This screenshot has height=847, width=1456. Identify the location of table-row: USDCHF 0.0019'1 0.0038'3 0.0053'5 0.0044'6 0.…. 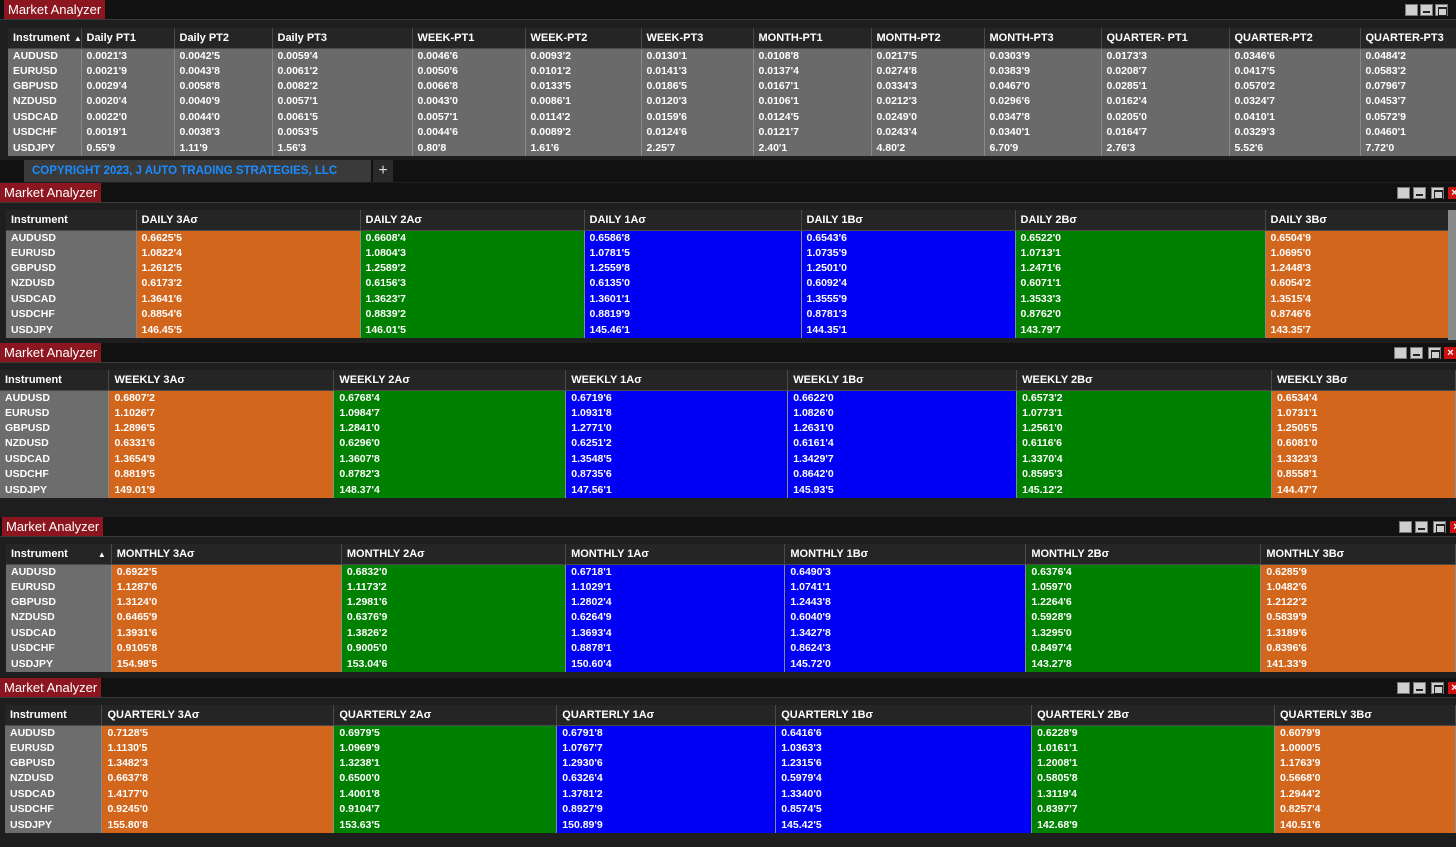
(732, 133).